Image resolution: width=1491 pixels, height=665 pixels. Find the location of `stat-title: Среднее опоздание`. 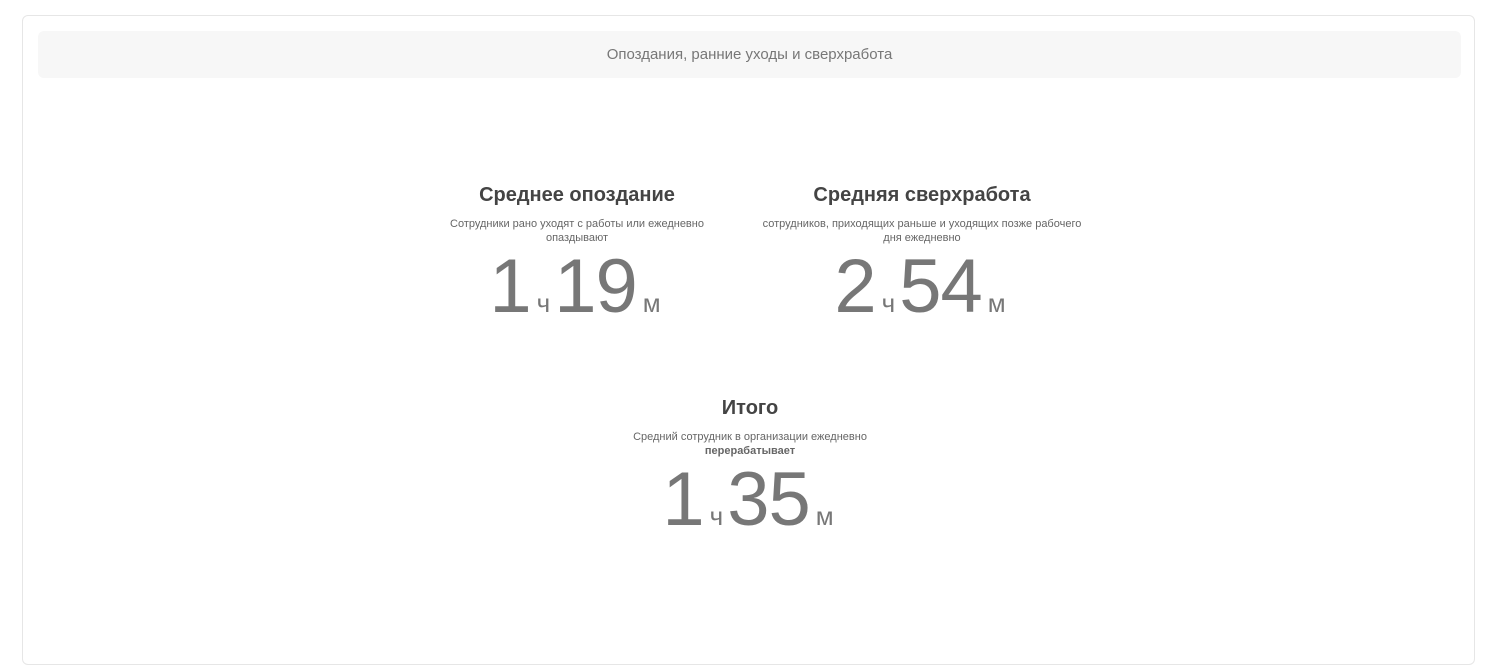

stat-title: Среднее опоздание is located at coordinates (577, 195).